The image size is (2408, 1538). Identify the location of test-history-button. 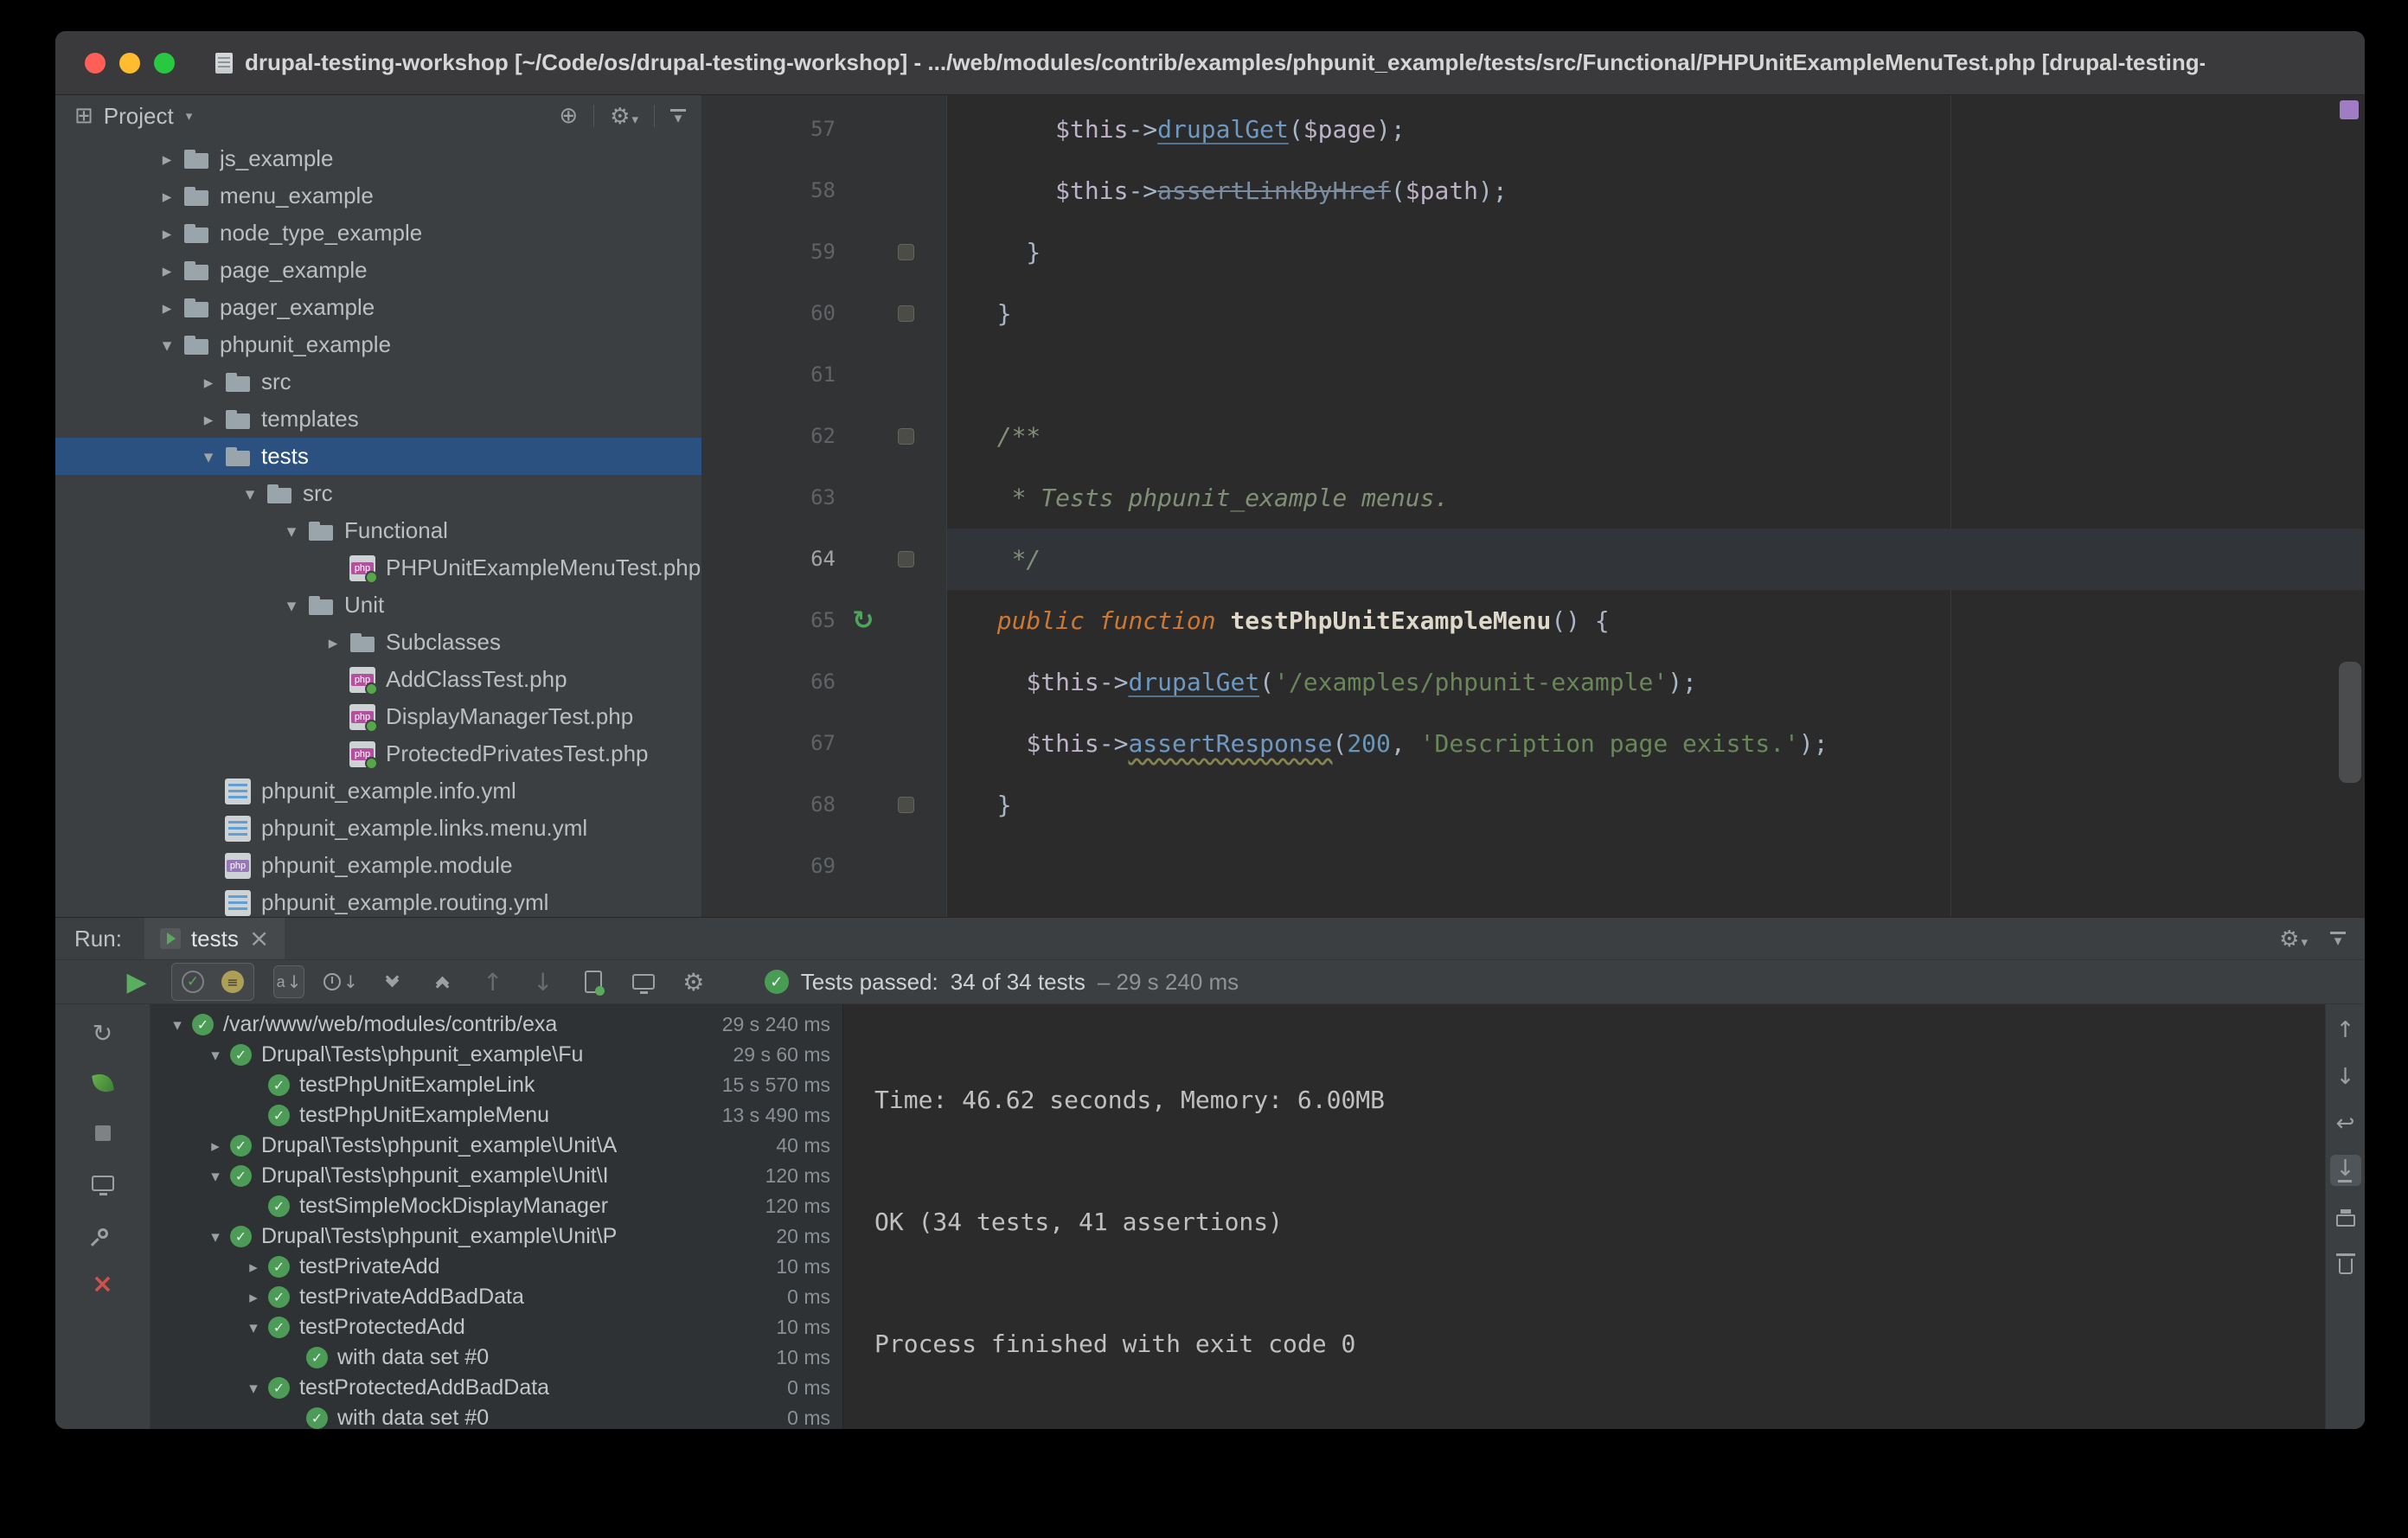
(643, 982).